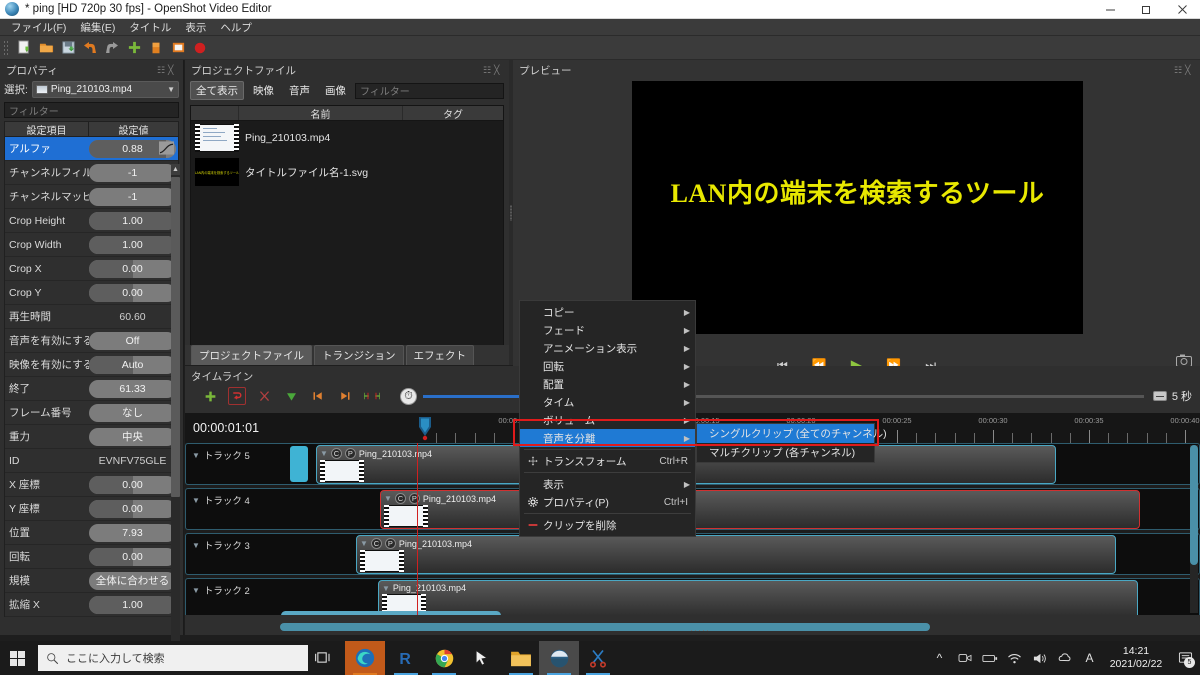 The image size is (1200, 675). What do you see at coordinates (299, 90) in the screenshot?
I see `filter-audio-button: 音声` at bounding box center [299, 90].